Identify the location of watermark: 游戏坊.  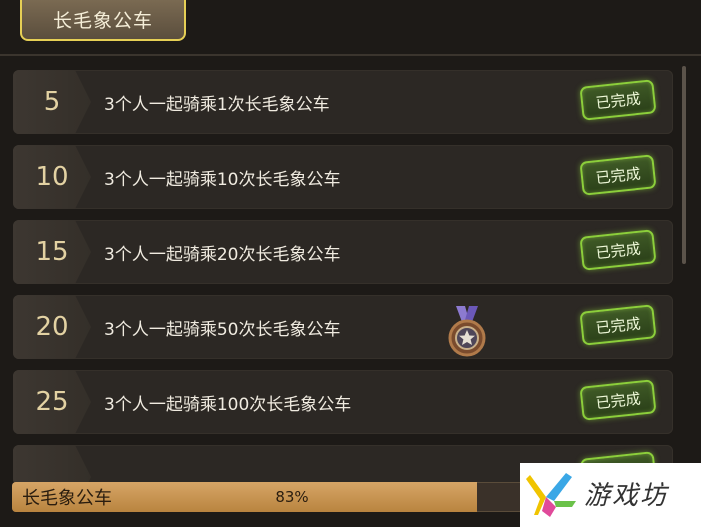
(610, 495).